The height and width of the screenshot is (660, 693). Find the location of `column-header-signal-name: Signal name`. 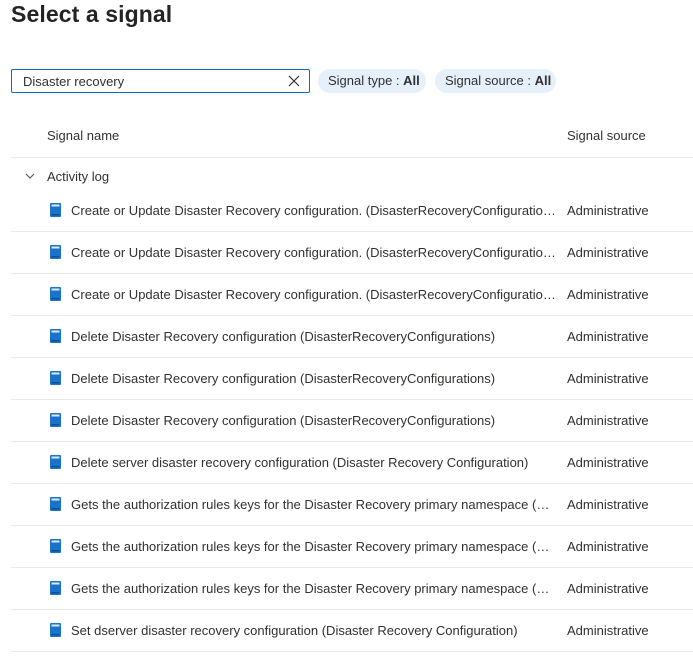

column-header-signal-name: Signal name is located at coordinates (83, 136).